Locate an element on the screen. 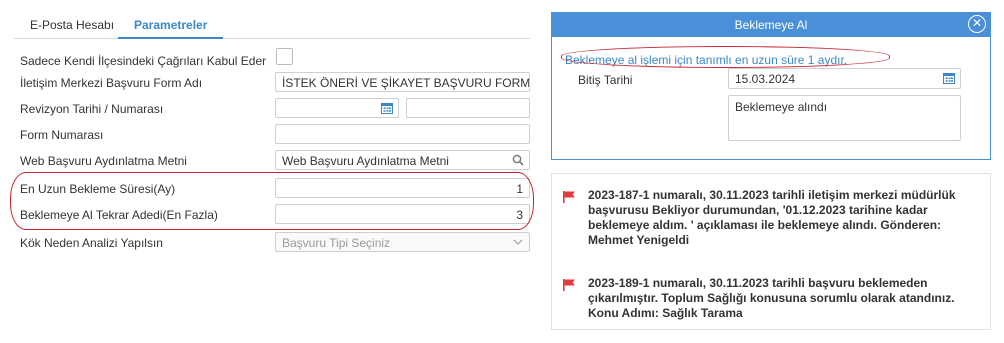  note-textarea: Beklemeye alındı is located at coordinates (844, 118).